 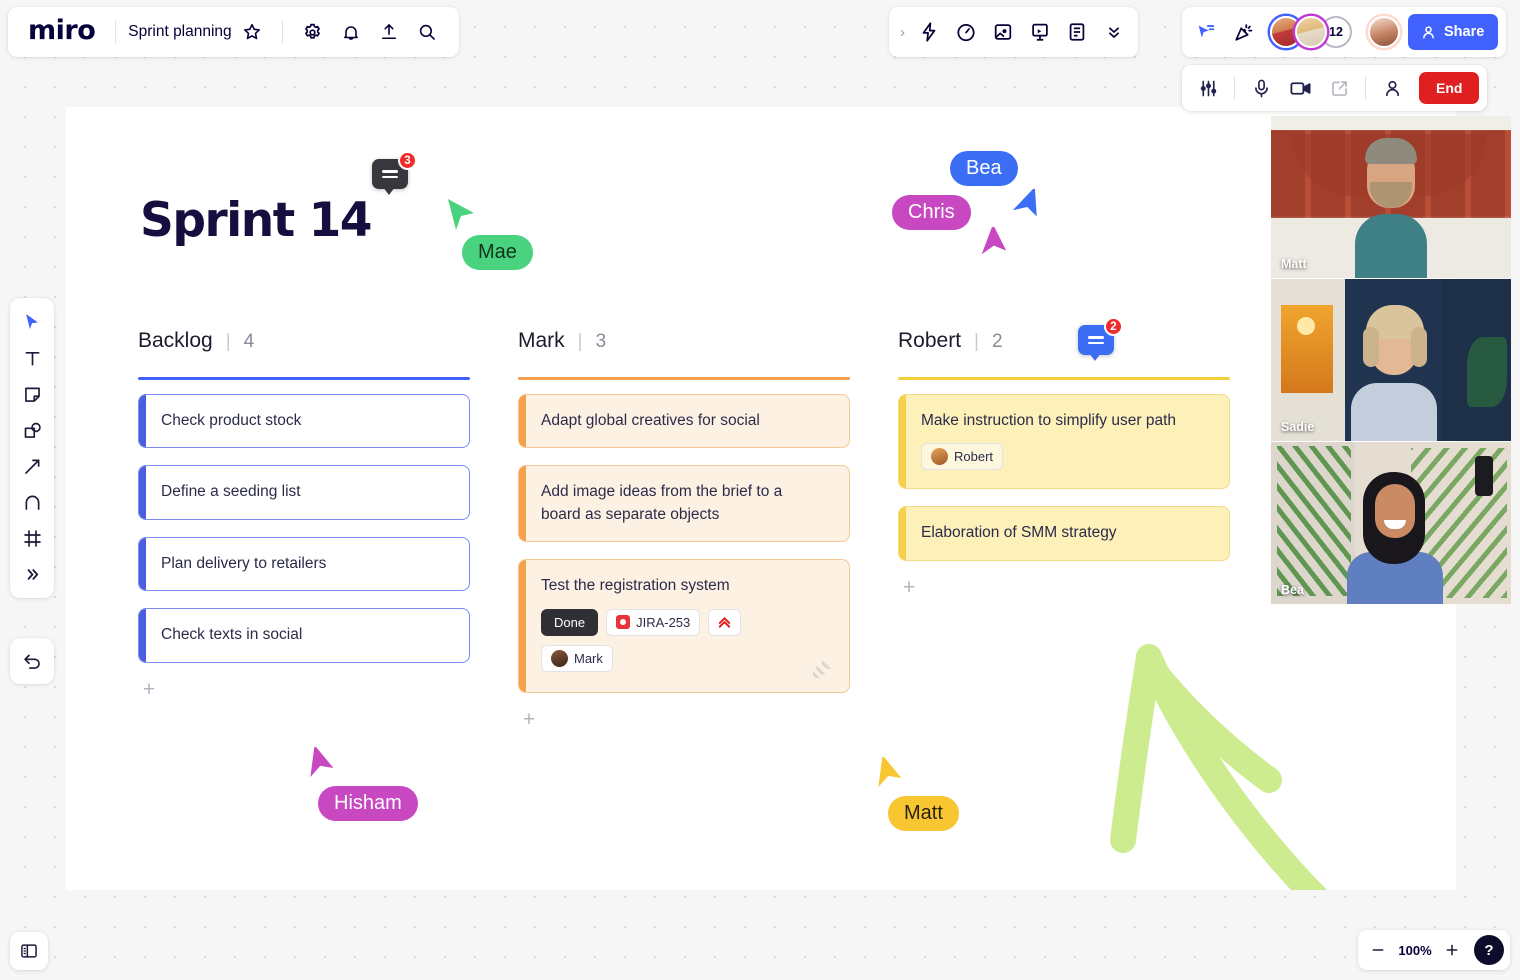 I want to click on zoom-level: 100%, so click(x=1415, y=950).